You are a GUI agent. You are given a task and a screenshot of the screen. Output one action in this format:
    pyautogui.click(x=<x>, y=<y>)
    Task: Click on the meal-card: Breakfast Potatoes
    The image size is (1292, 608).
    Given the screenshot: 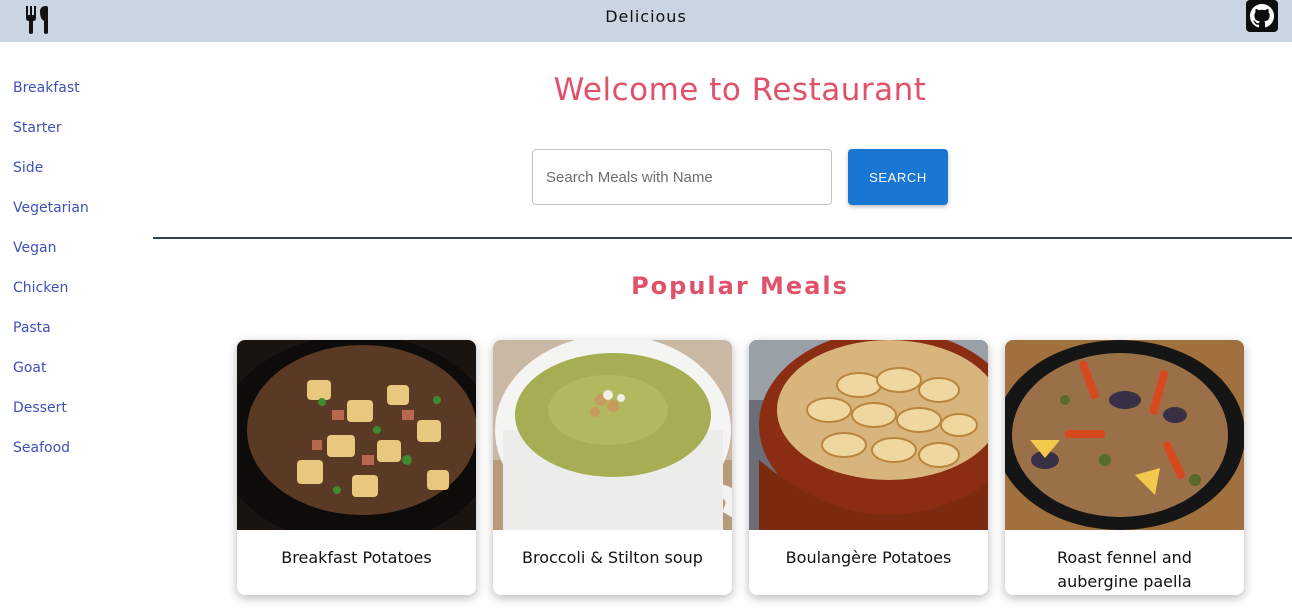 What is the action you would take?
    pyautogui.click(x=356, y=467)
    